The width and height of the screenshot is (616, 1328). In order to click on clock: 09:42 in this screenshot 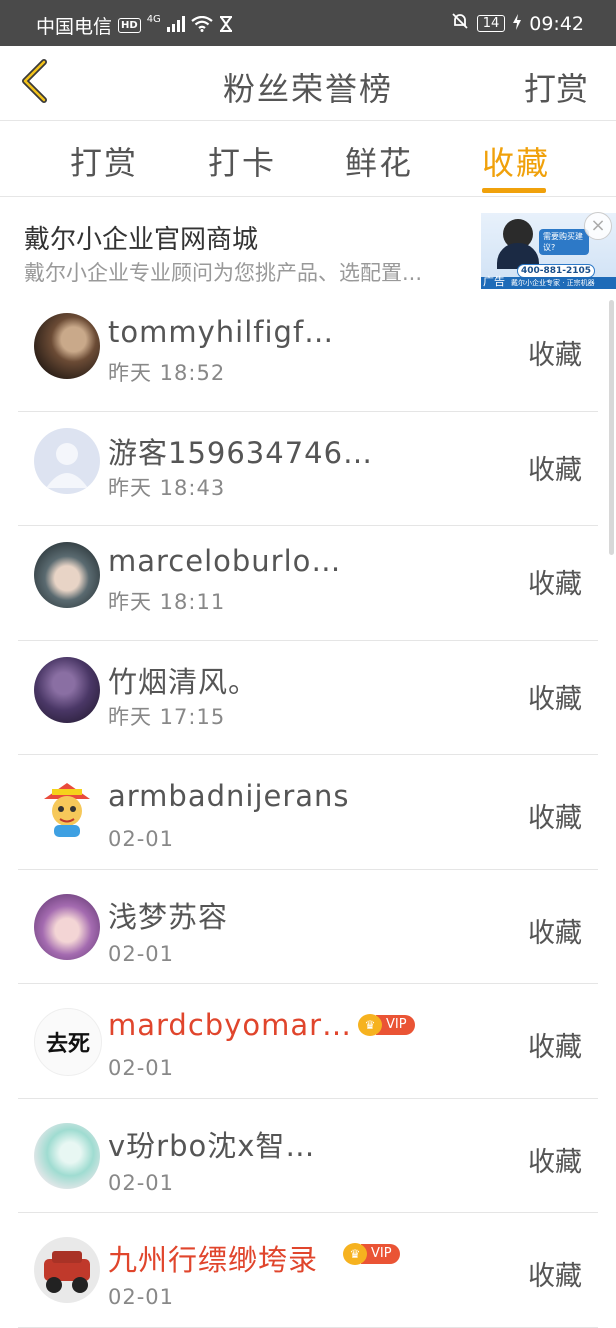, I will do `click(556, 23)`.